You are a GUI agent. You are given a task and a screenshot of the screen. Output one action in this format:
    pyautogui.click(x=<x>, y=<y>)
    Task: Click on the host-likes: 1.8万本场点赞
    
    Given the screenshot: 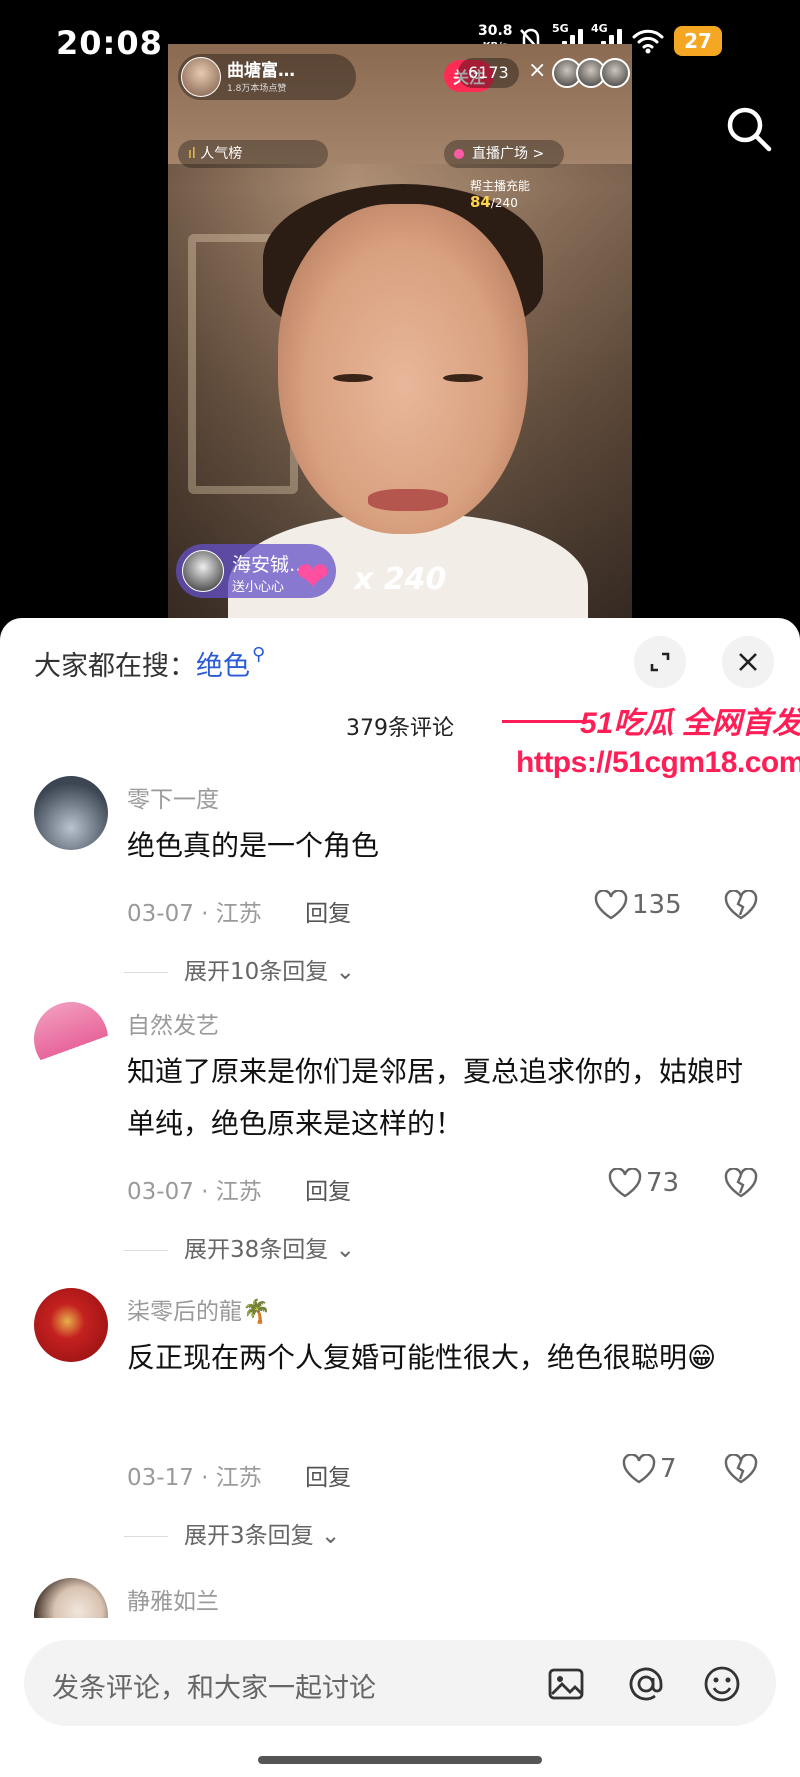 What is the action you would take?
    pyautogui.click(x=257, y=88)
    